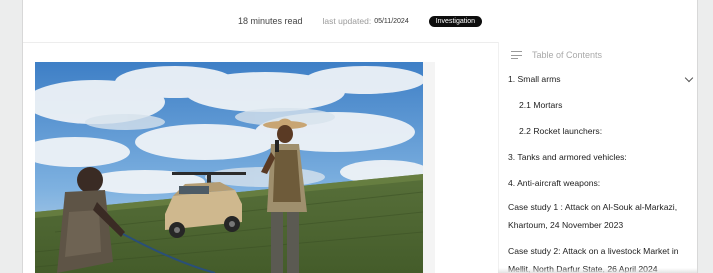 The image size is (713, 273). What do you see at coordinates (554, 183) in the screenshot?
I see `toc-item-anti-aircraft: 4. Anti-aircraft weapons:` at bounding box center [554, 183].